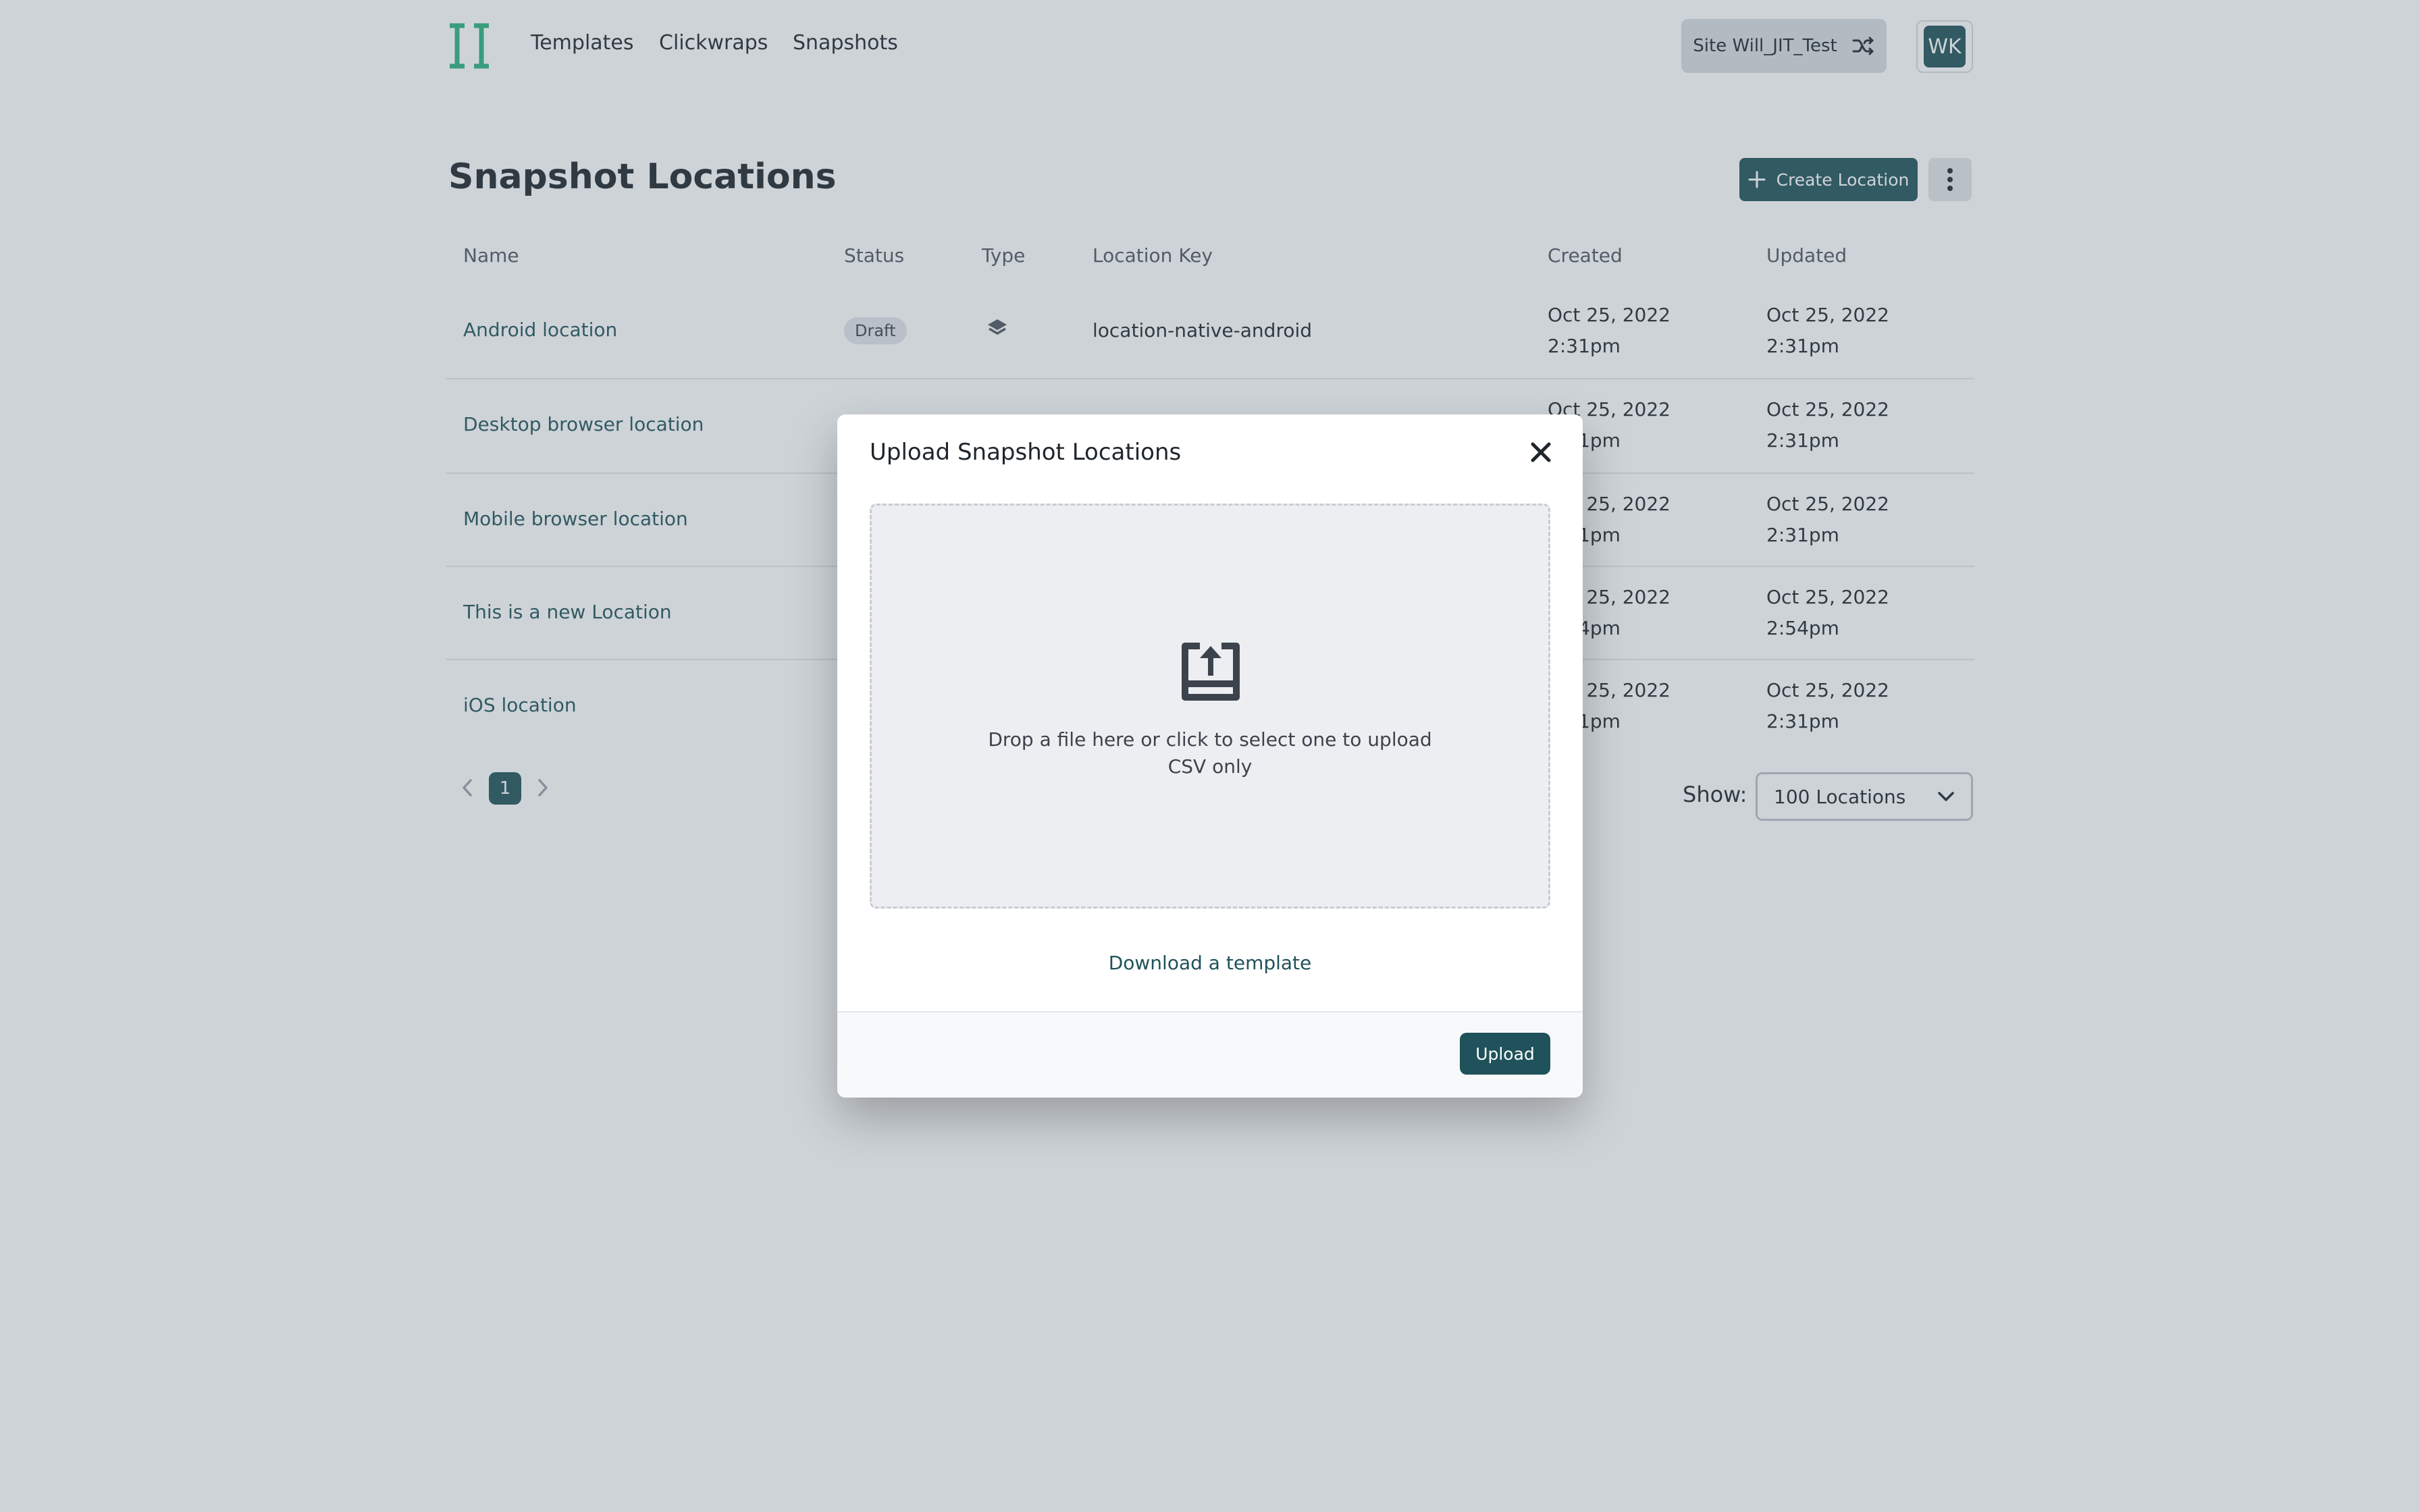  Describe the element at coordinates (1540, 452) in the screenshot. I see `close-icon` at that location.